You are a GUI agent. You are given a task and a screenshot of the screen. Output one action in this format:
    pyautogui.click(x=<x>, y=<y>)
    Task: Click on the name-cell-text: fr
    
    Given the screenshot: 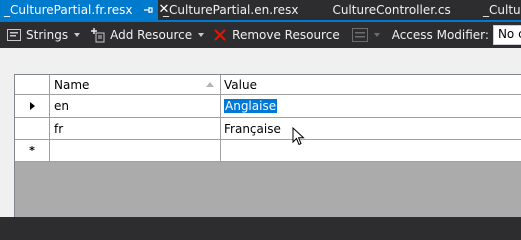 What is the action you would take?
    pyautogui.click(x=59, y=128)
    